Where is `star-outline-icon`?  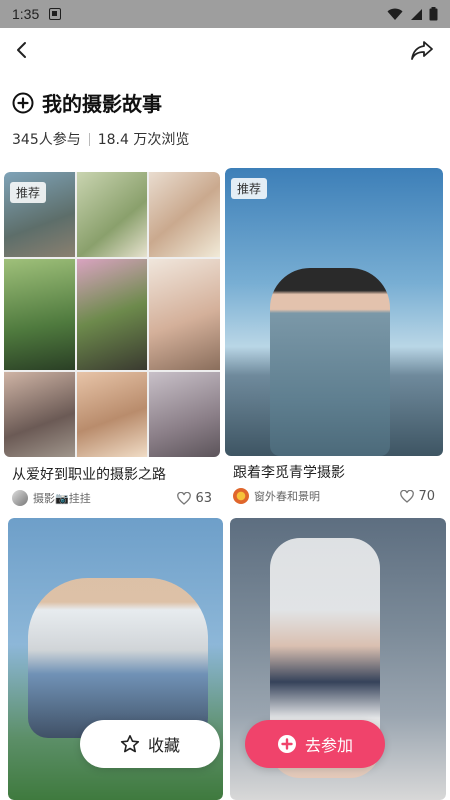
star-outline-icon is located at coordinates (130, 744).